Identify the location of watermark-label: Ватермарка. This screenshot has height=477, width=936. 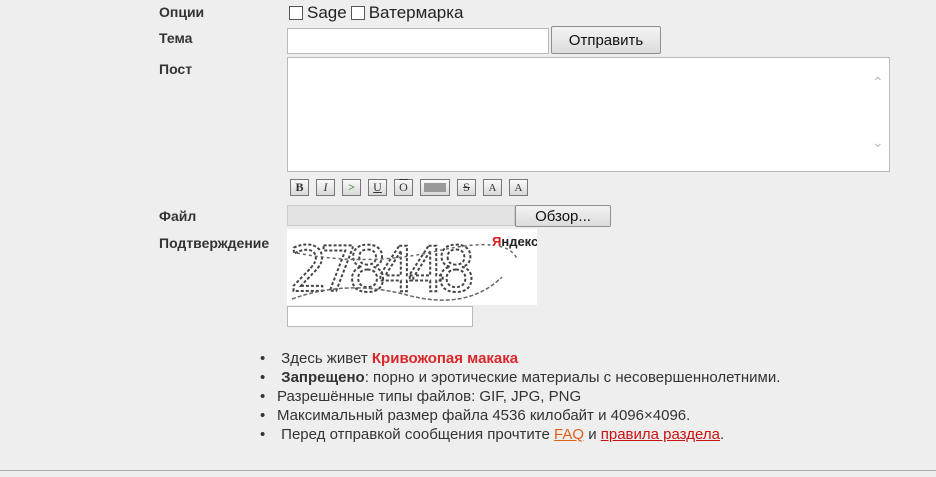
(416, 12).